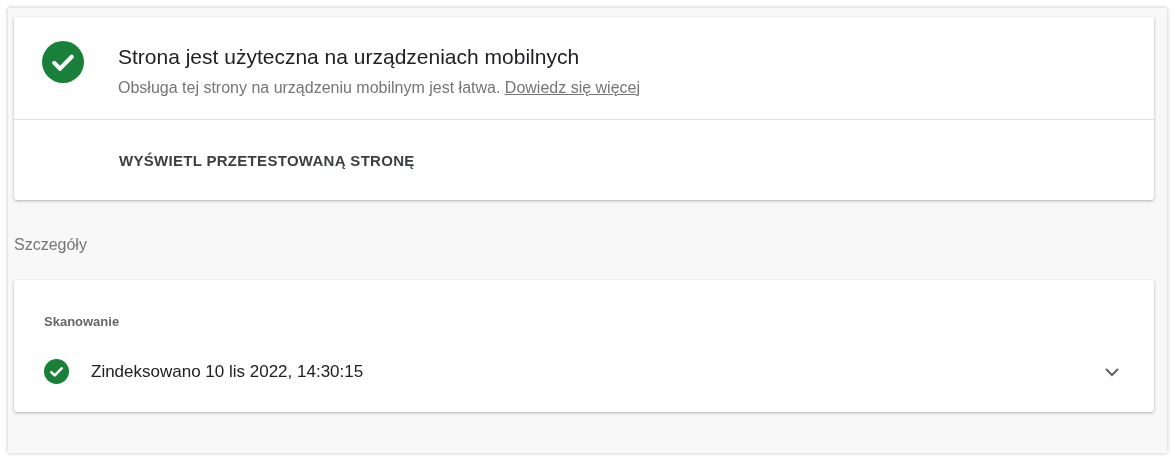  I want to click on view-tested-page-button: WYŚWIETL PRZETESTOWANĄ STRONĘ, so click(267, 160).